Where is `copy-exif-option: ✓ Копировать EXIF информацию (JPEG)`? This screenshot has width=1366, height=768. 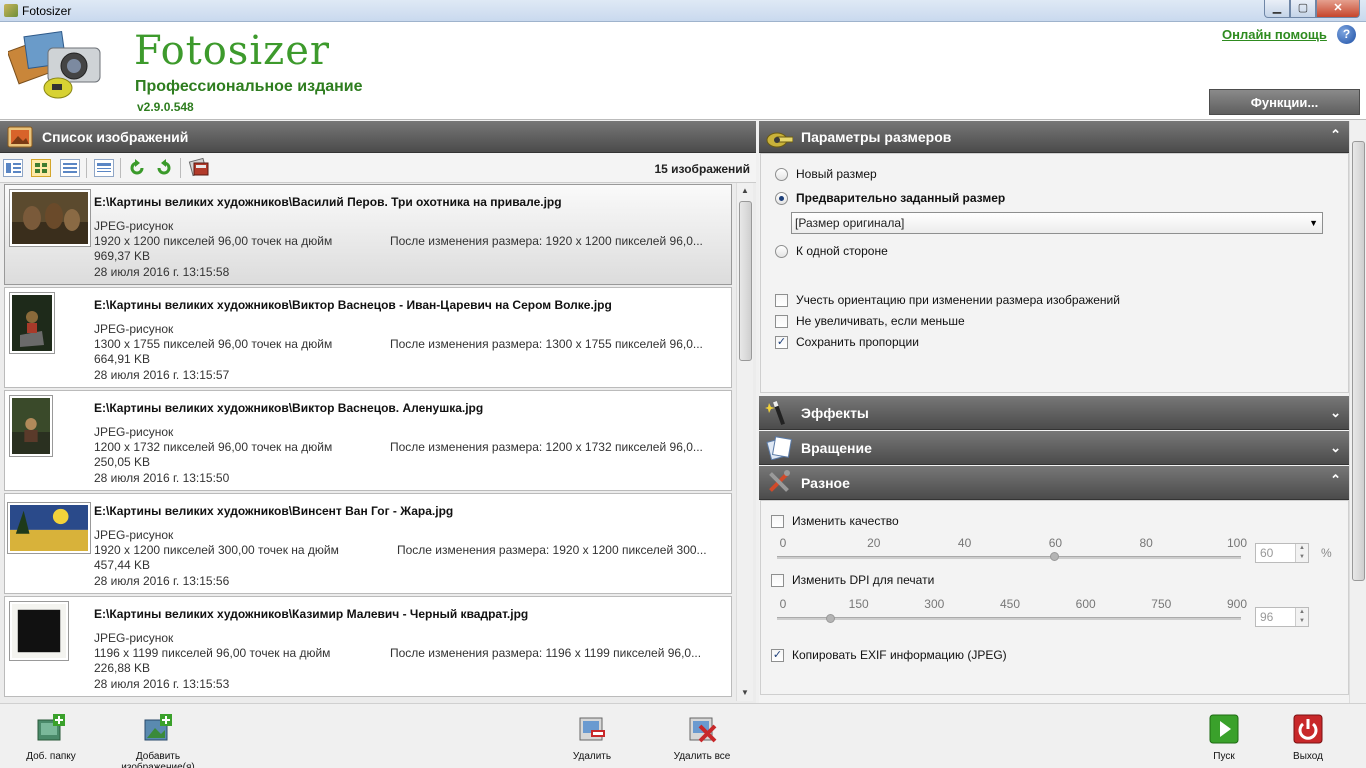
copy-exif-option: ✓ Копировать EXIF информацию (JPEG) is located at coordinates (889, 655).